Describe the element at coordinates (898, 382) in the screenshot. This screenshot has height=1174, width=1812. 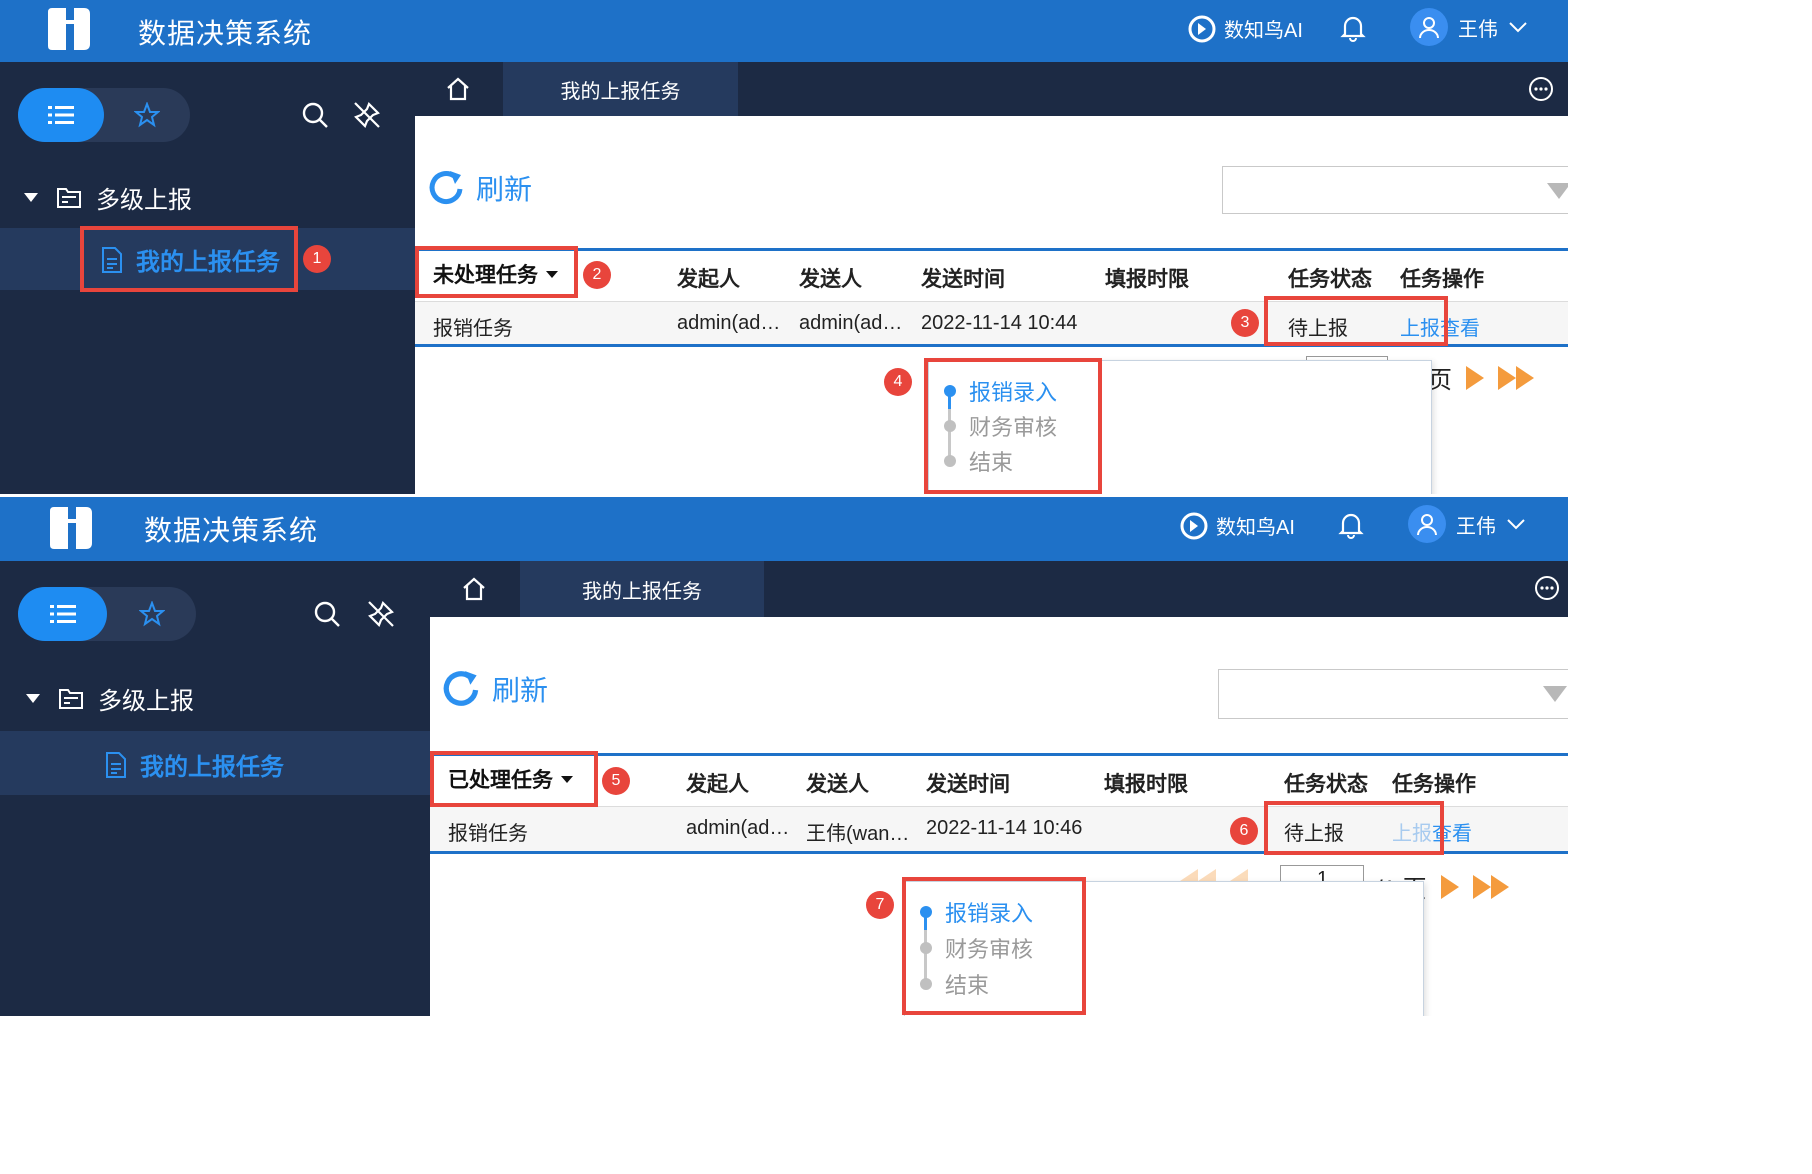
I see `step-badge: 4` at that location.